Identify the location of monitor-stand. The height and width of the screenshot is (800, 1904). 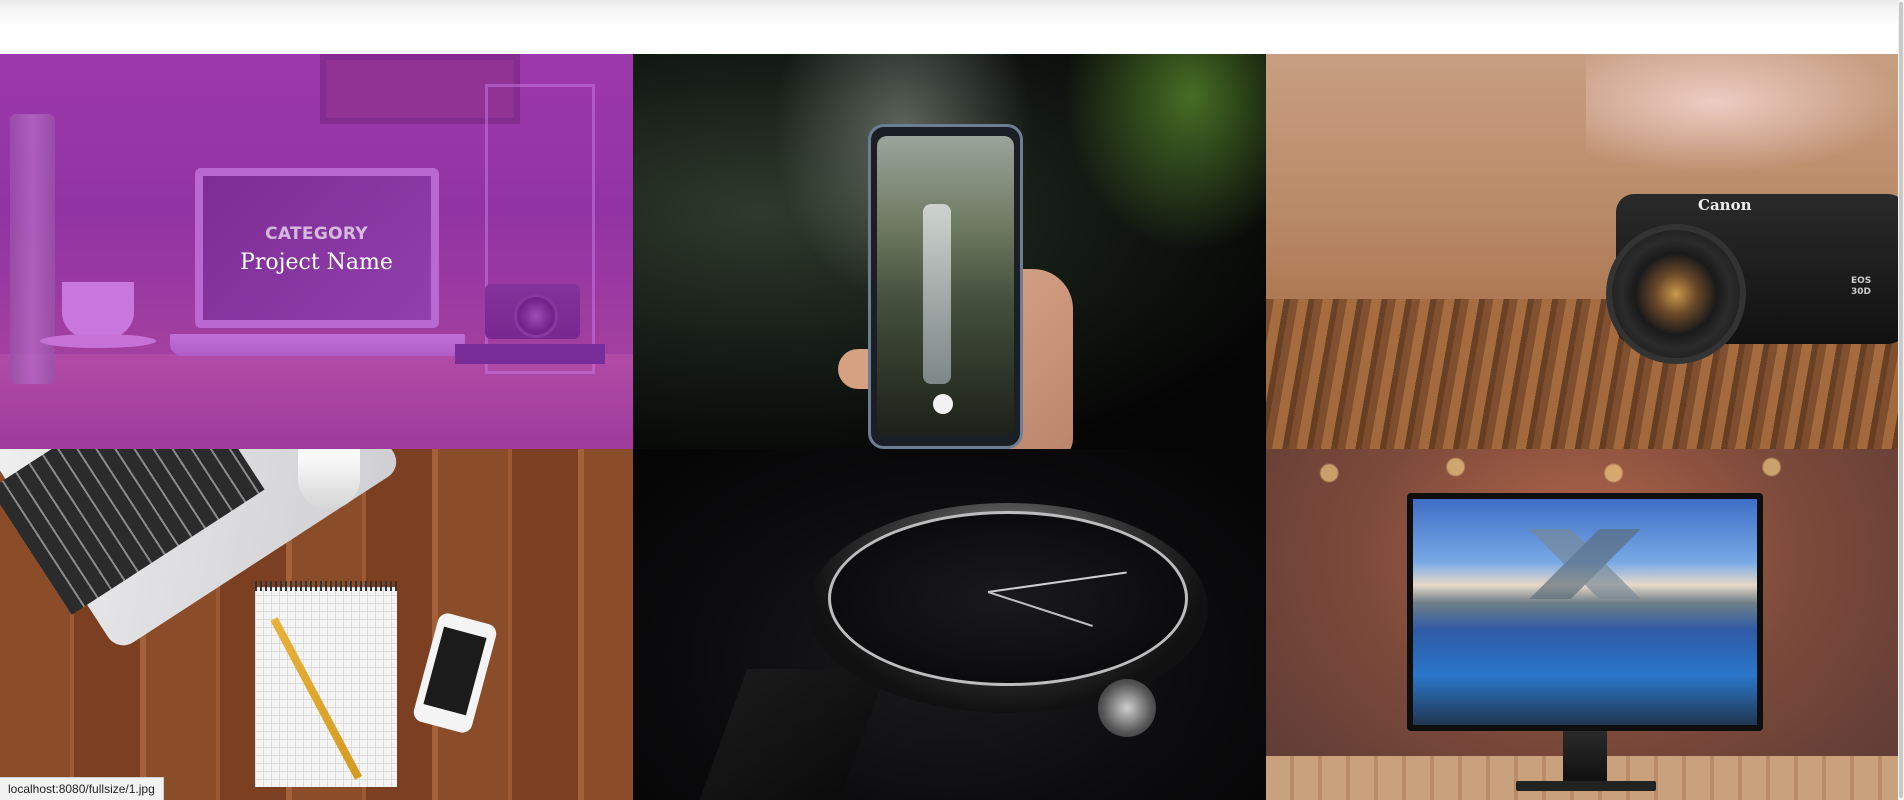
(1585, 756).